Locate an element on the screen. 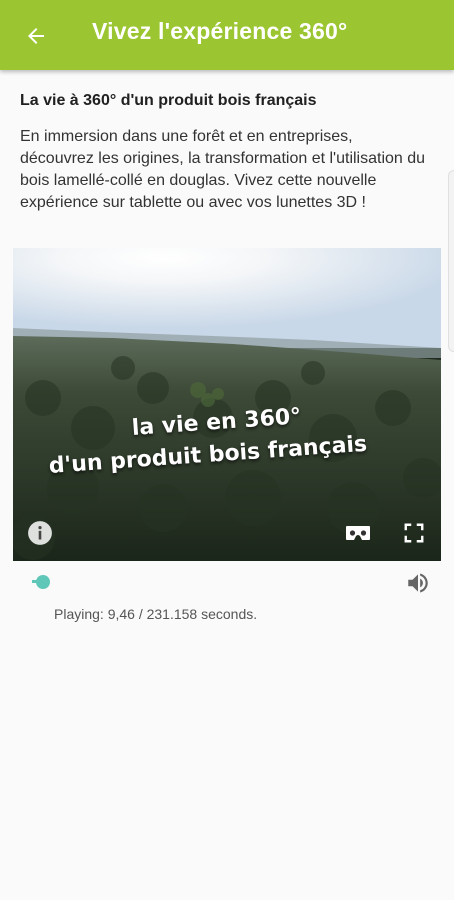 Image resolution: width=454 pixels, height=900 pixels. fullscreen-icon is located at coordinates (414, 533).